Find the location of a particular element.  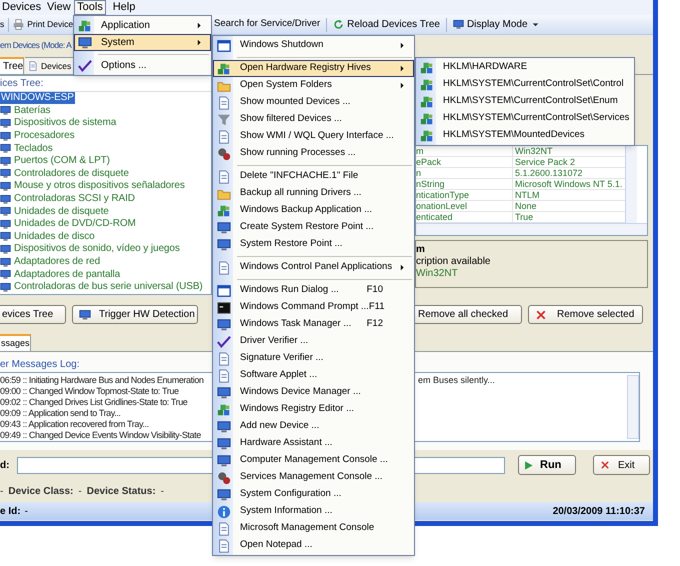

status-label: e Id: is located at coordinates (10, 511).